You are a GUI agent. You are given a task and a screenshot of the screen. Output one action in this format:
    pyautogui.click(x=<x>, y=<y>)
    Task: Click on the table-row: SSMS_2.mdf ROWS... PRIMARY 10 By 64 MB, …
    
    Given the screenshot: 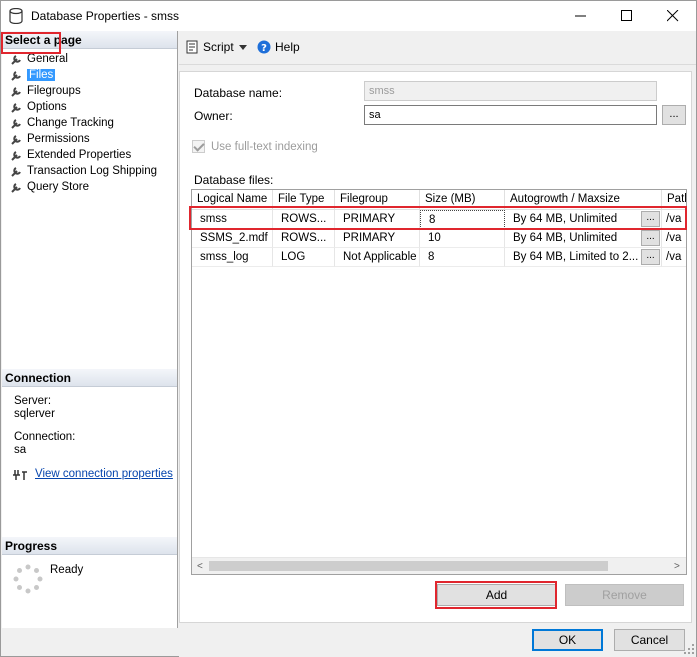 What is the action you would take?
    pyautogui.click(x=439, y=238)
    